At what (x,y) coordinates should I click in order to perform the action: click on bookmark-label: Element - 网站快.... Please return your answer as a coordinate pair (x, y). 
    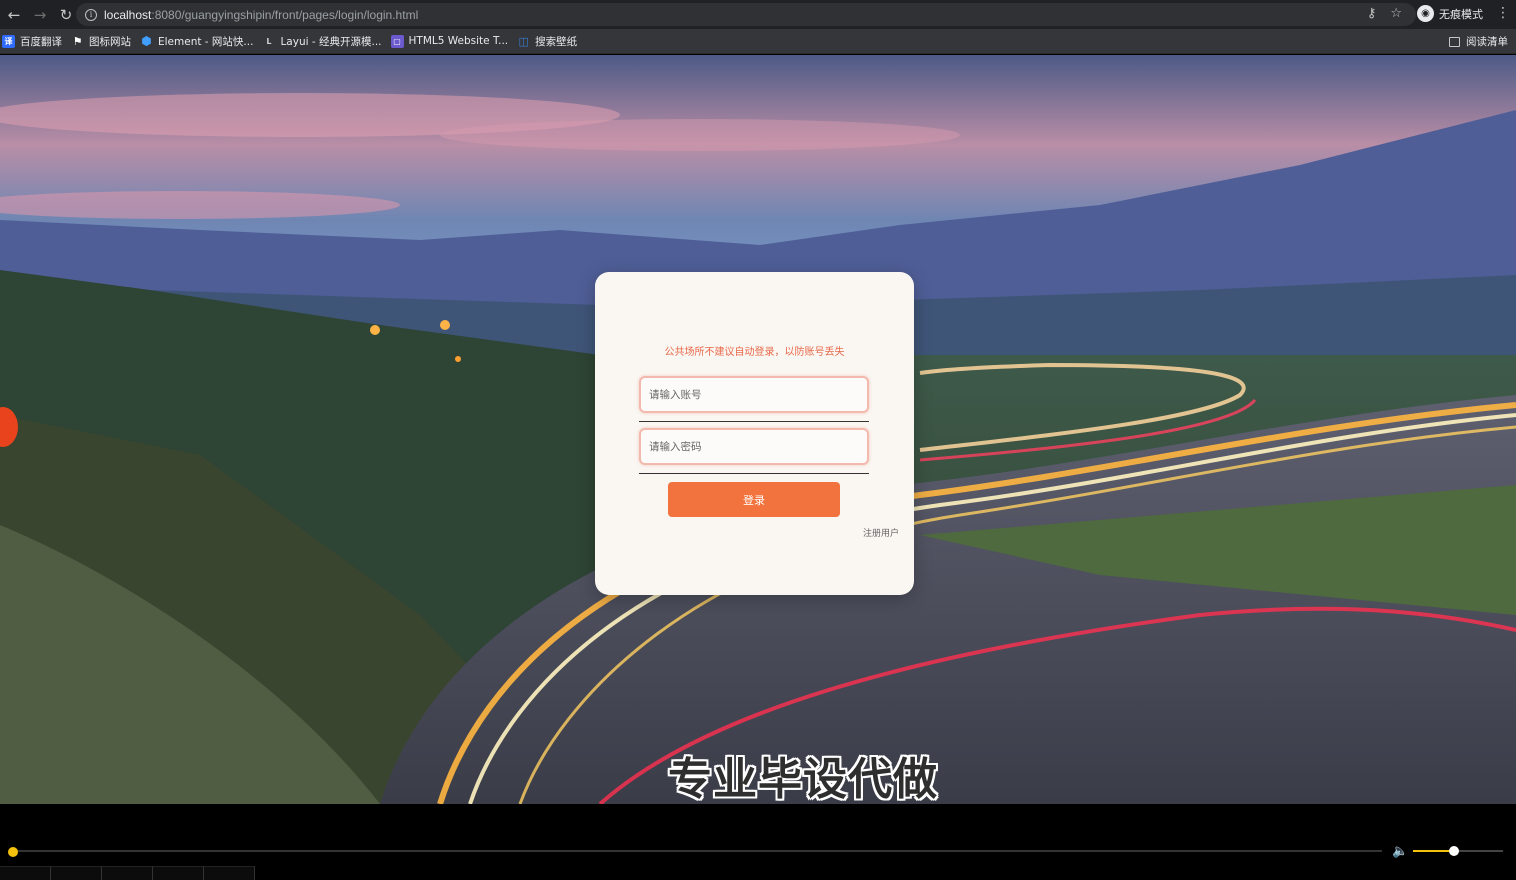
    Looking at the image, I should click on (206, 41).